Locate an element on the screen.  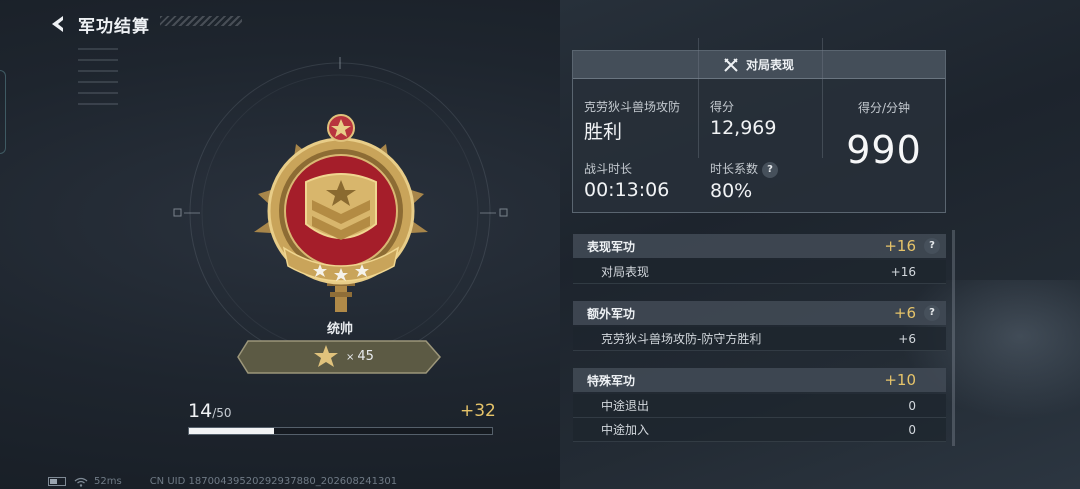
score-label: 得分 is located at coordinates (722, 107).